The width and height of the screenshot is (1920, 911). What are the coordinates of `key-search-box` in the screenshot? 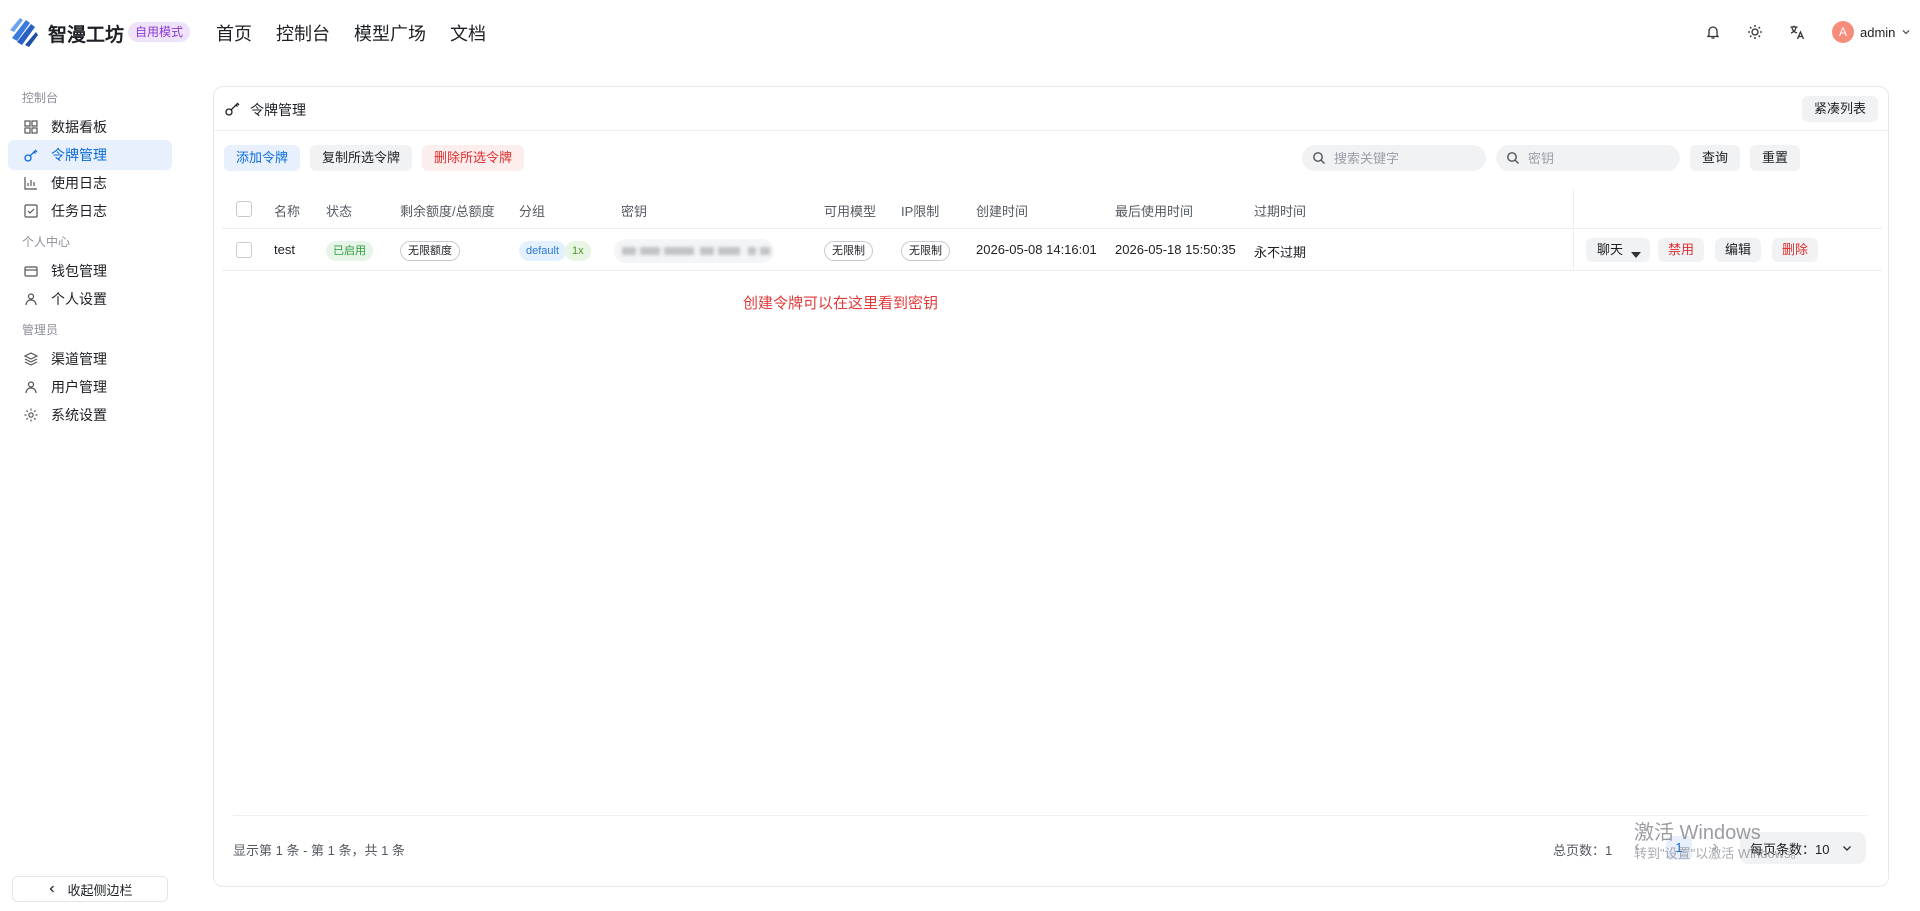 It's located at (1588, 158).